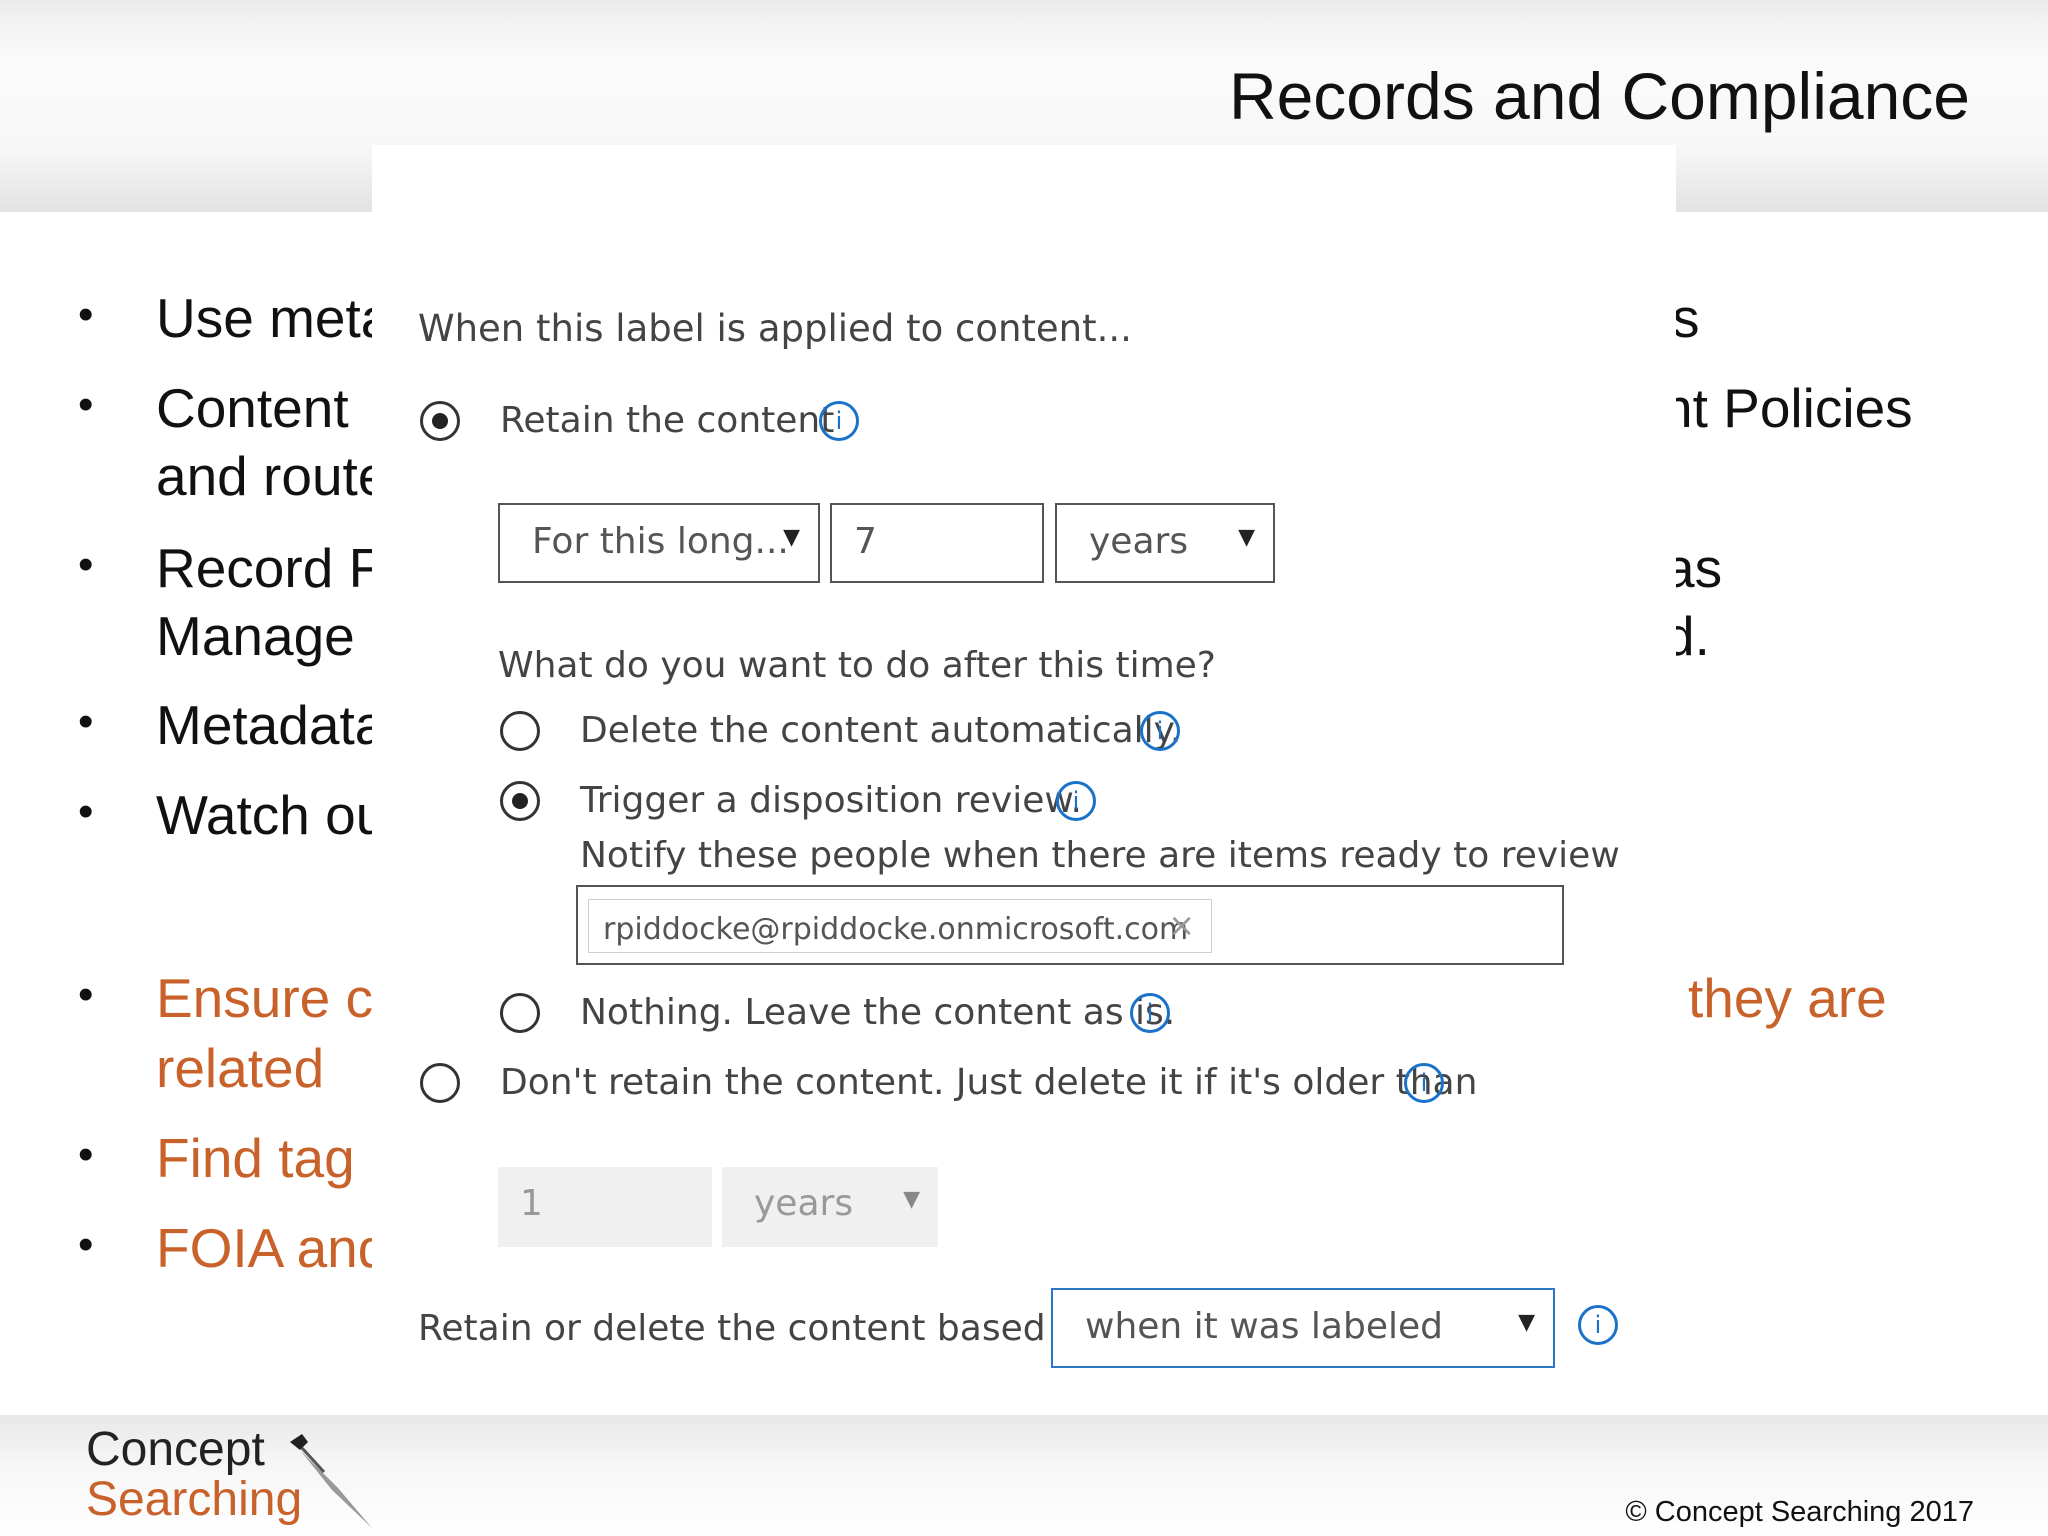 The width and height of the screenshot is (2048, 1536). Describe the element at coordinates (878, 1012) in the screenshot. I see `nothing-label: Nothing. Leave the content as is.` at that location.